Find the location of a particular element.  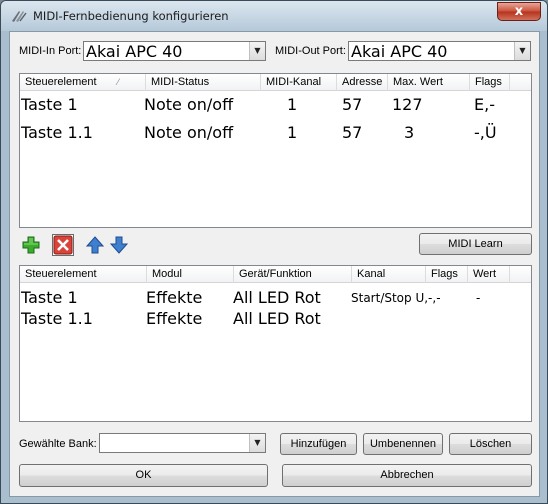

delete-x-icon is located at coordinates (63, 245).